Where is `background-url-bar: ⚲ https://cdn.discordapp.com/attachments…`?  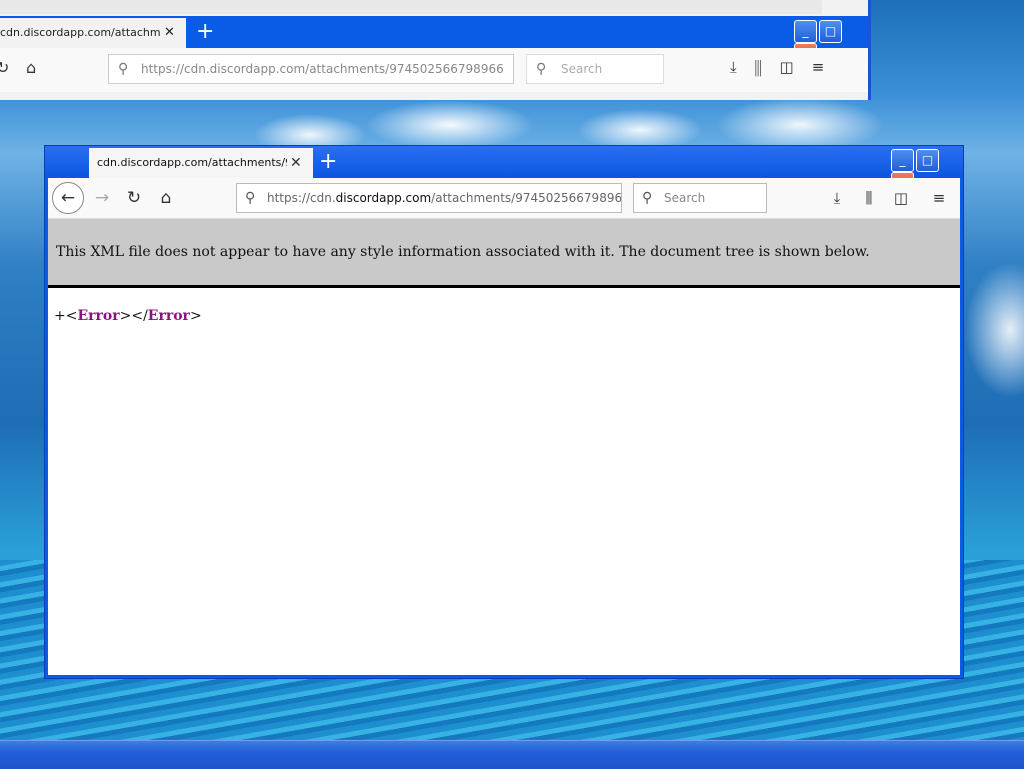
background-url-bar: ⚲ https://cdn.discordapp.com/attachments… is located at coordinates (311, 69).